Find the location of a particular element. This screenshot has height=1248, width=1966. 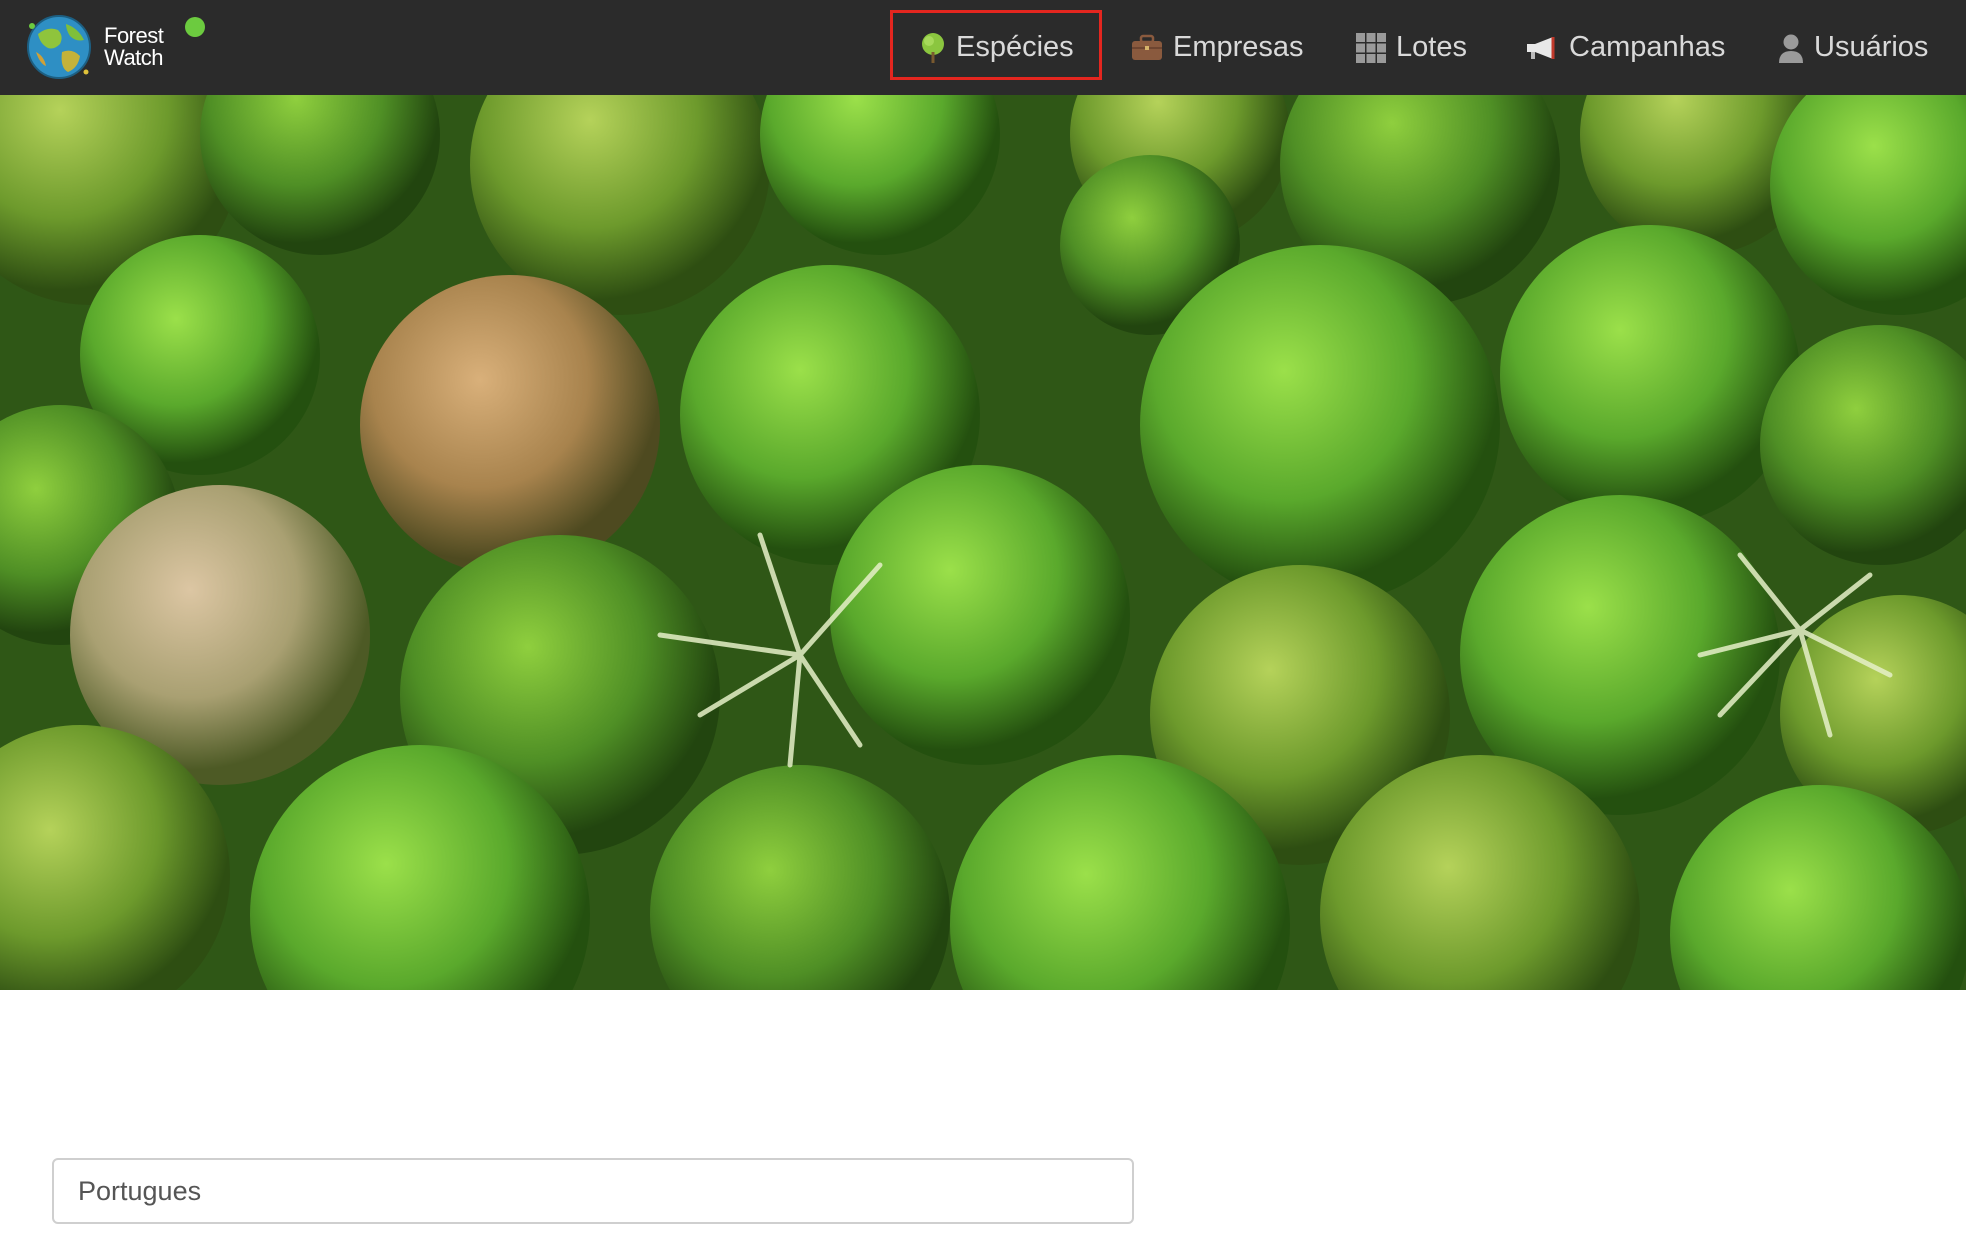

nav-label-usuarios: Usuários is located at coordinates (1871, 47).